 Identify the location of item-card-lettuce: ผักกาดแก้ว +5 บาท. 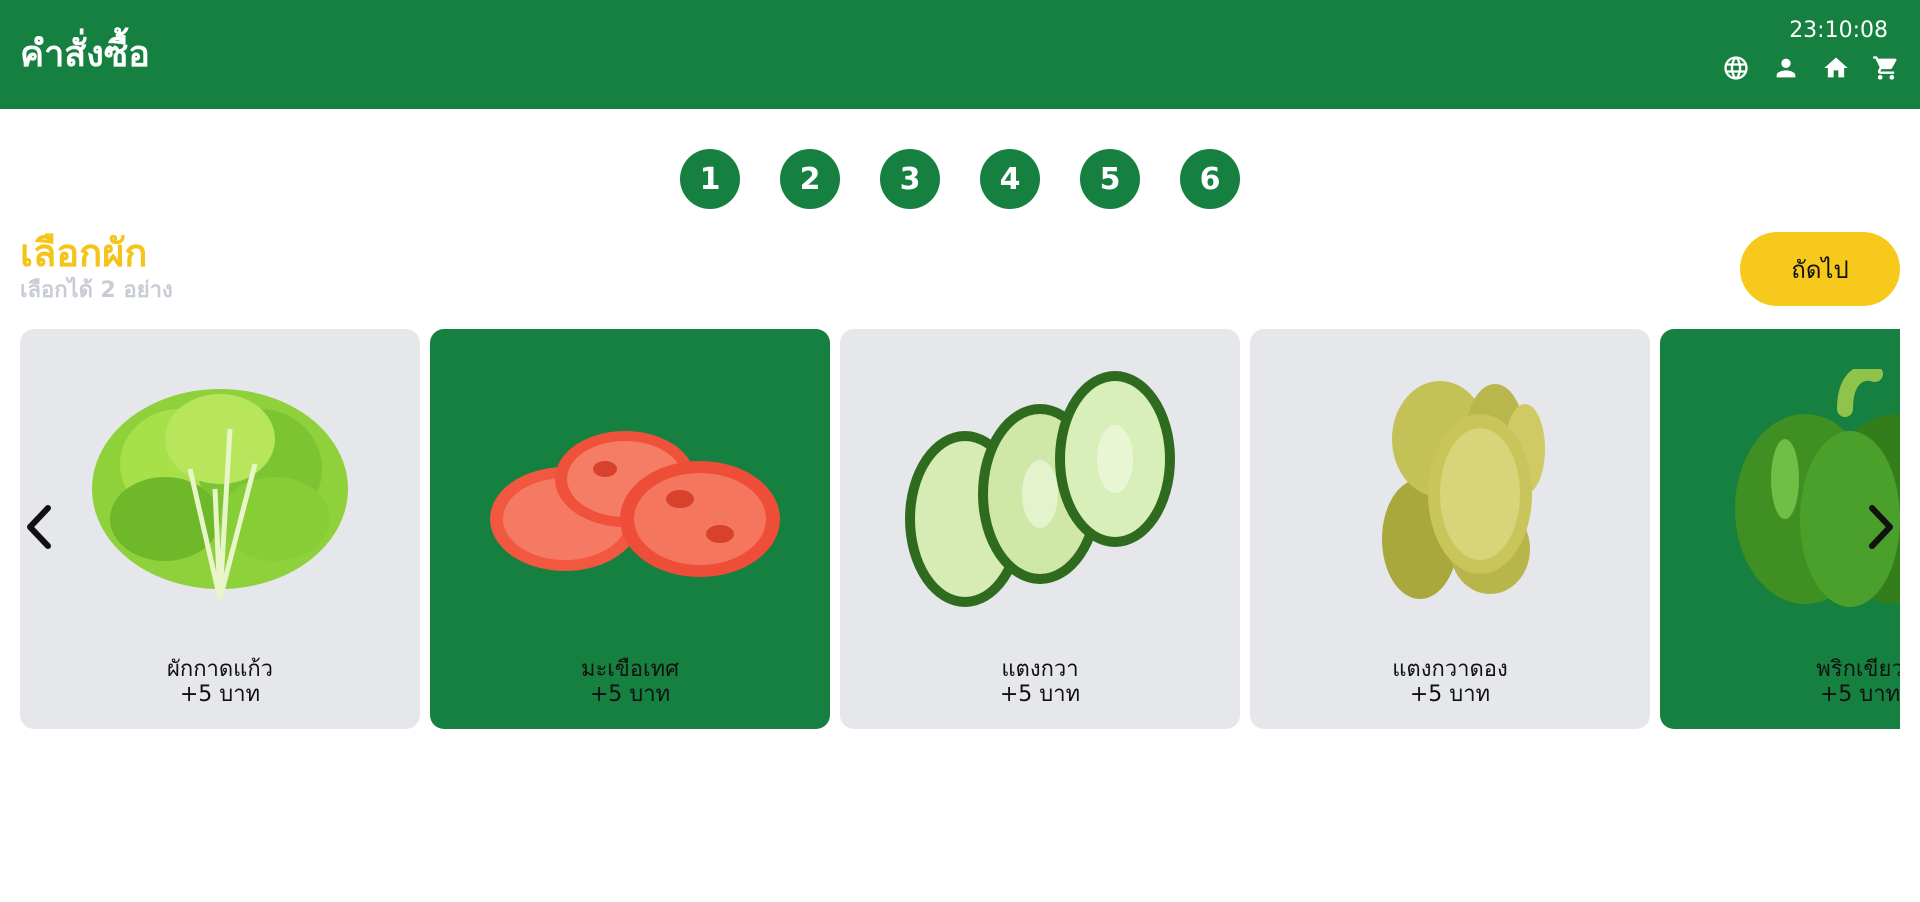
(220, 529).